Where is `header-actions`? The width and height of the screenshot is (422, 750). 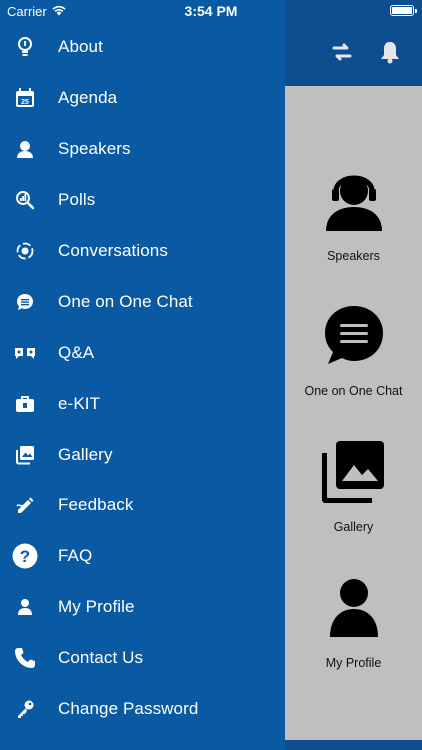 header-actions is located at coordinates (366, 52).